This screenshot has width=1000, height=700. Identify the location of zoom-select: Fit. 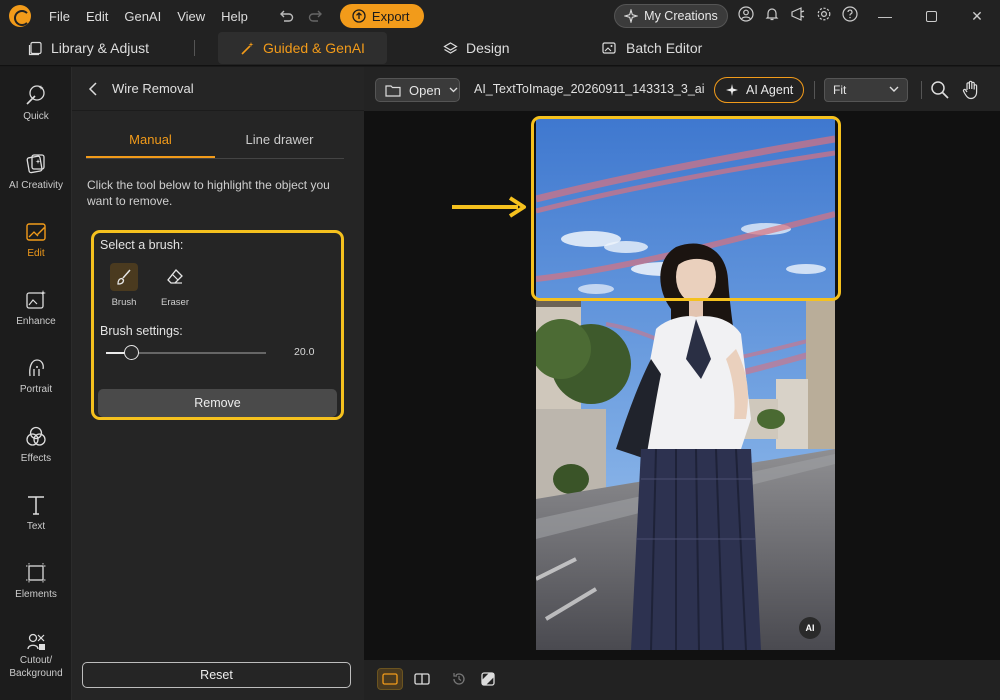
(866, 90).